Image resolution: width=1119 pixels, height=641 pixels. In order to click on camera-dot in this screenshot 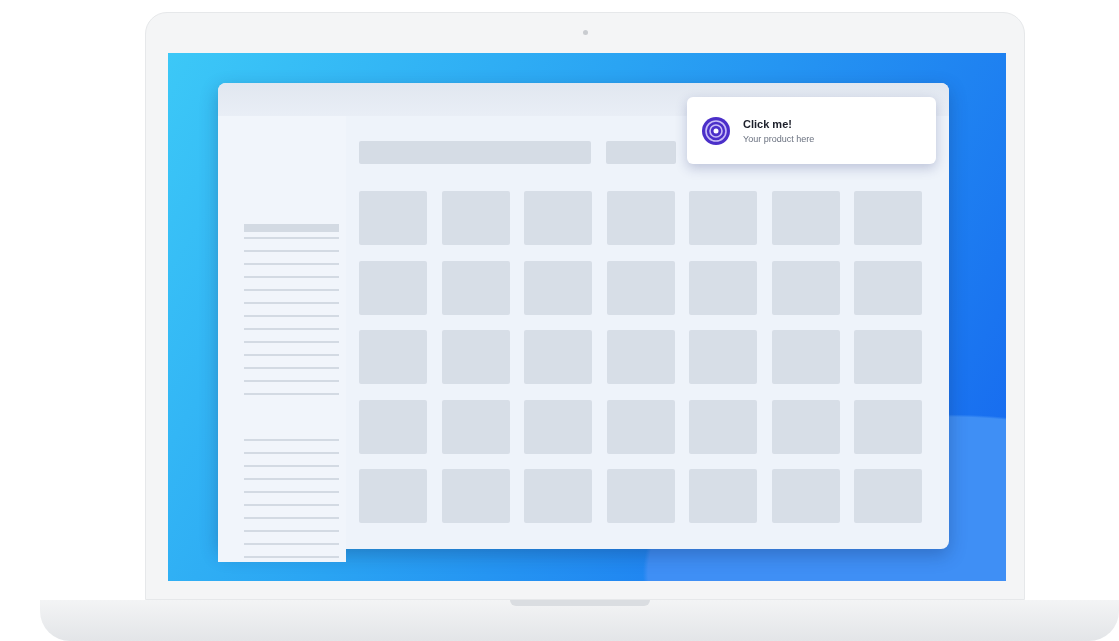, I will do `click(585, 32)`.